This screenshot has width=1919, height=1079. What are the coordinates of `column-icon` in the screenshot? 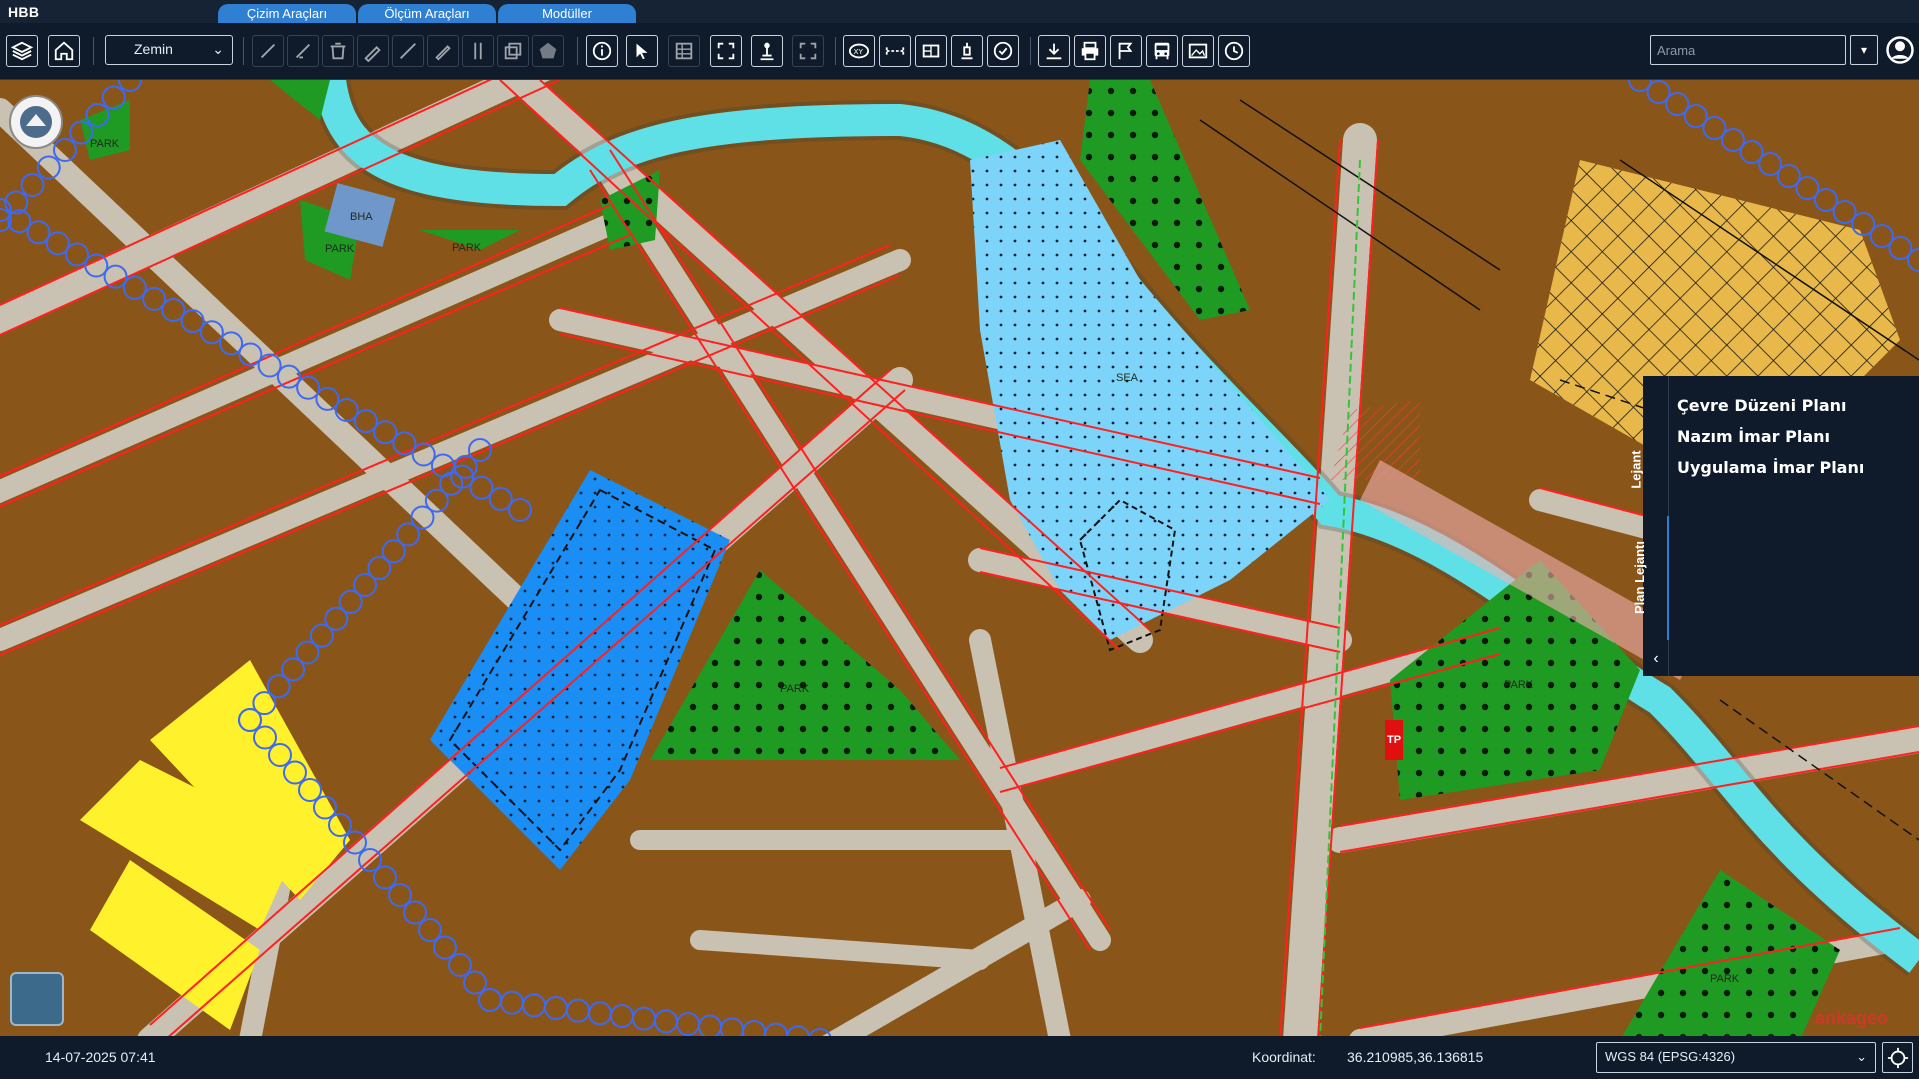 It's located at (478, 51).